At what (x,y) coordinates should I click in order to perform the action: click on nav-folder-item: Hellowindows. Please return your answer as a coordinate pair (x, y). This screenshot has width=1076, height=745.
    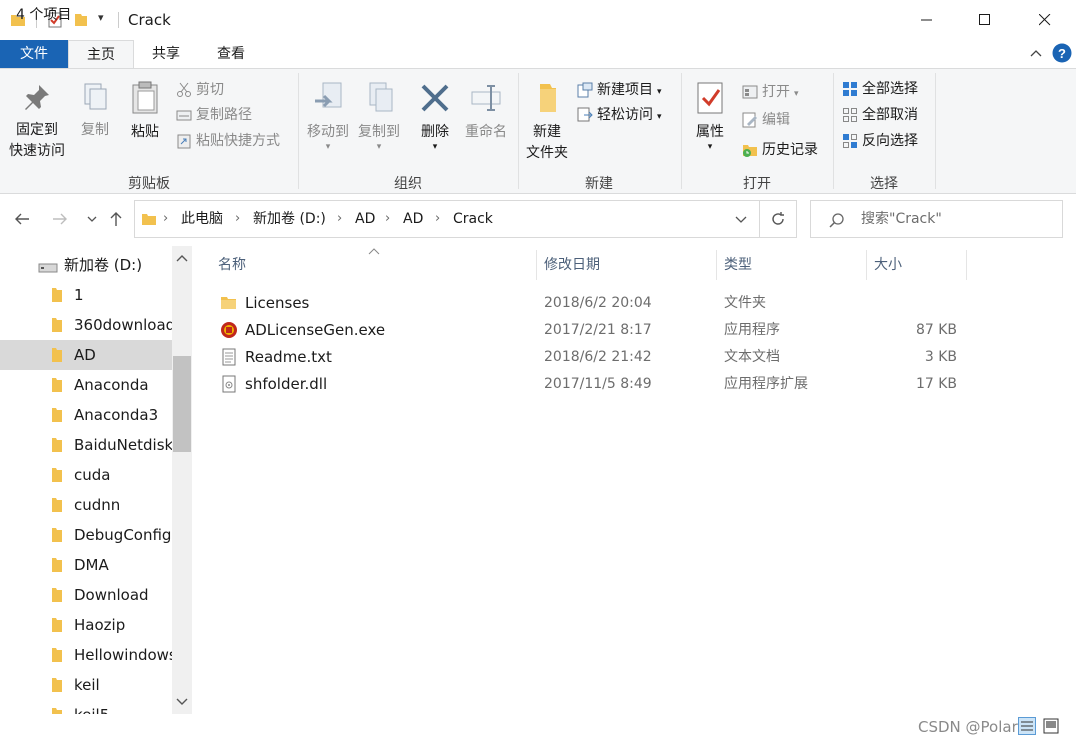
    Looking at the image, I should click on (86, 655).